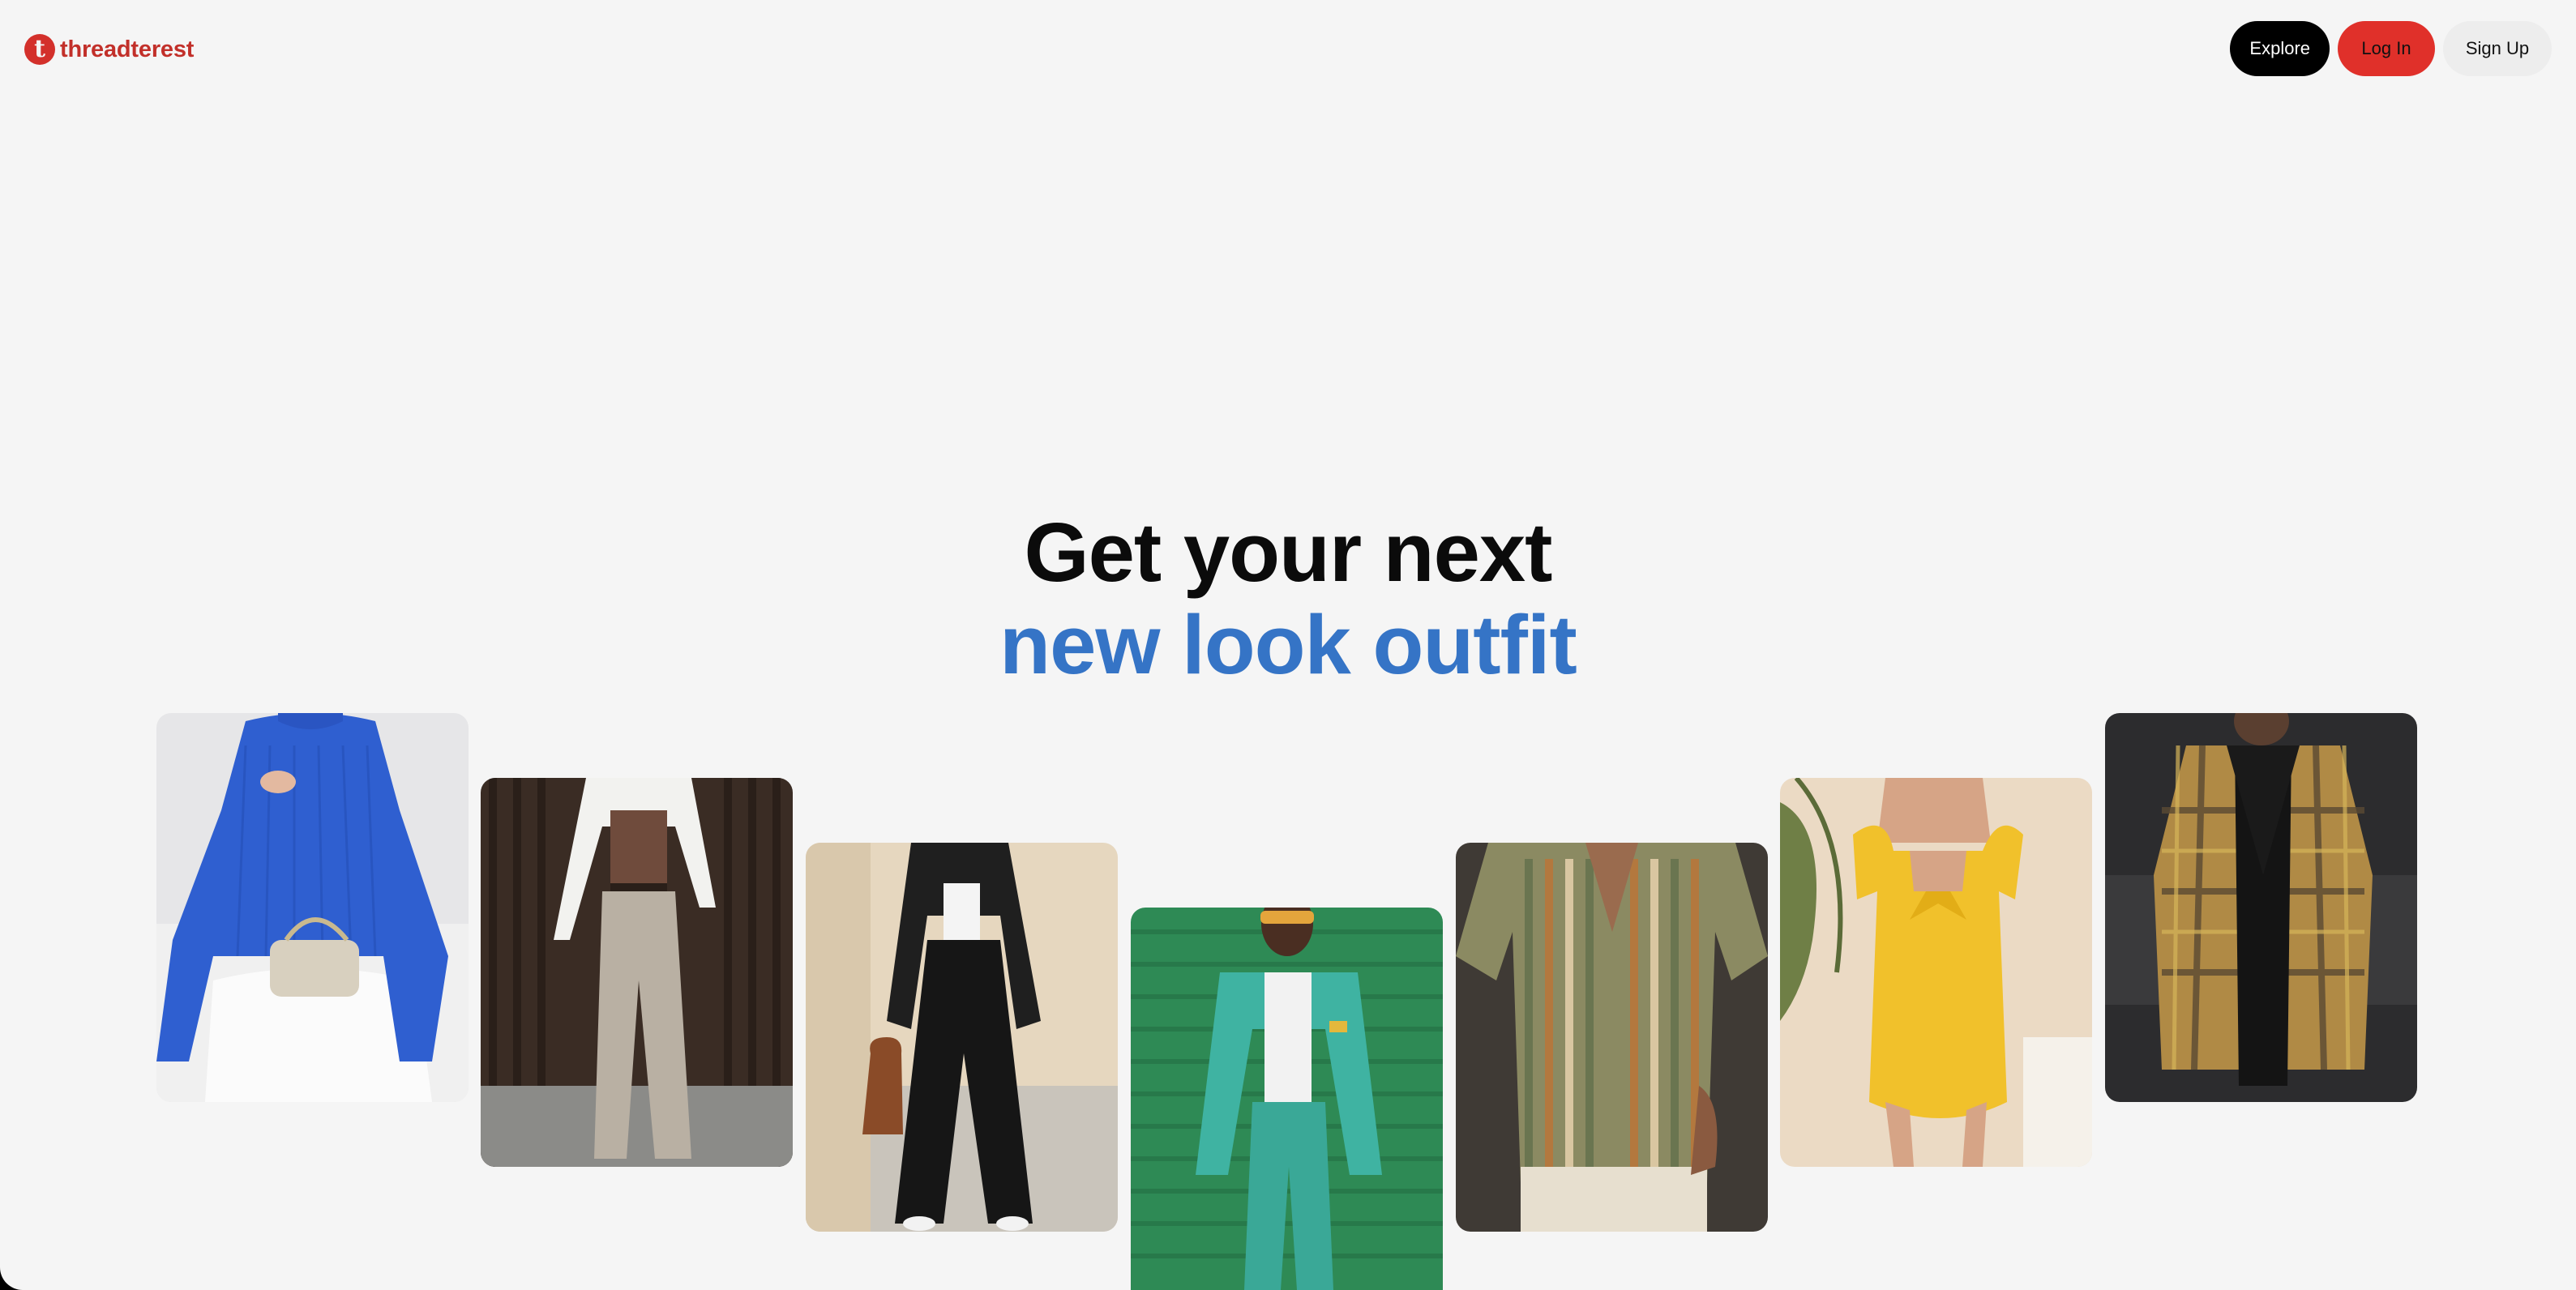 This screenshot has height=1290, width=2576. I want to click on signup-button: Sign Up, so click(2497, 48).